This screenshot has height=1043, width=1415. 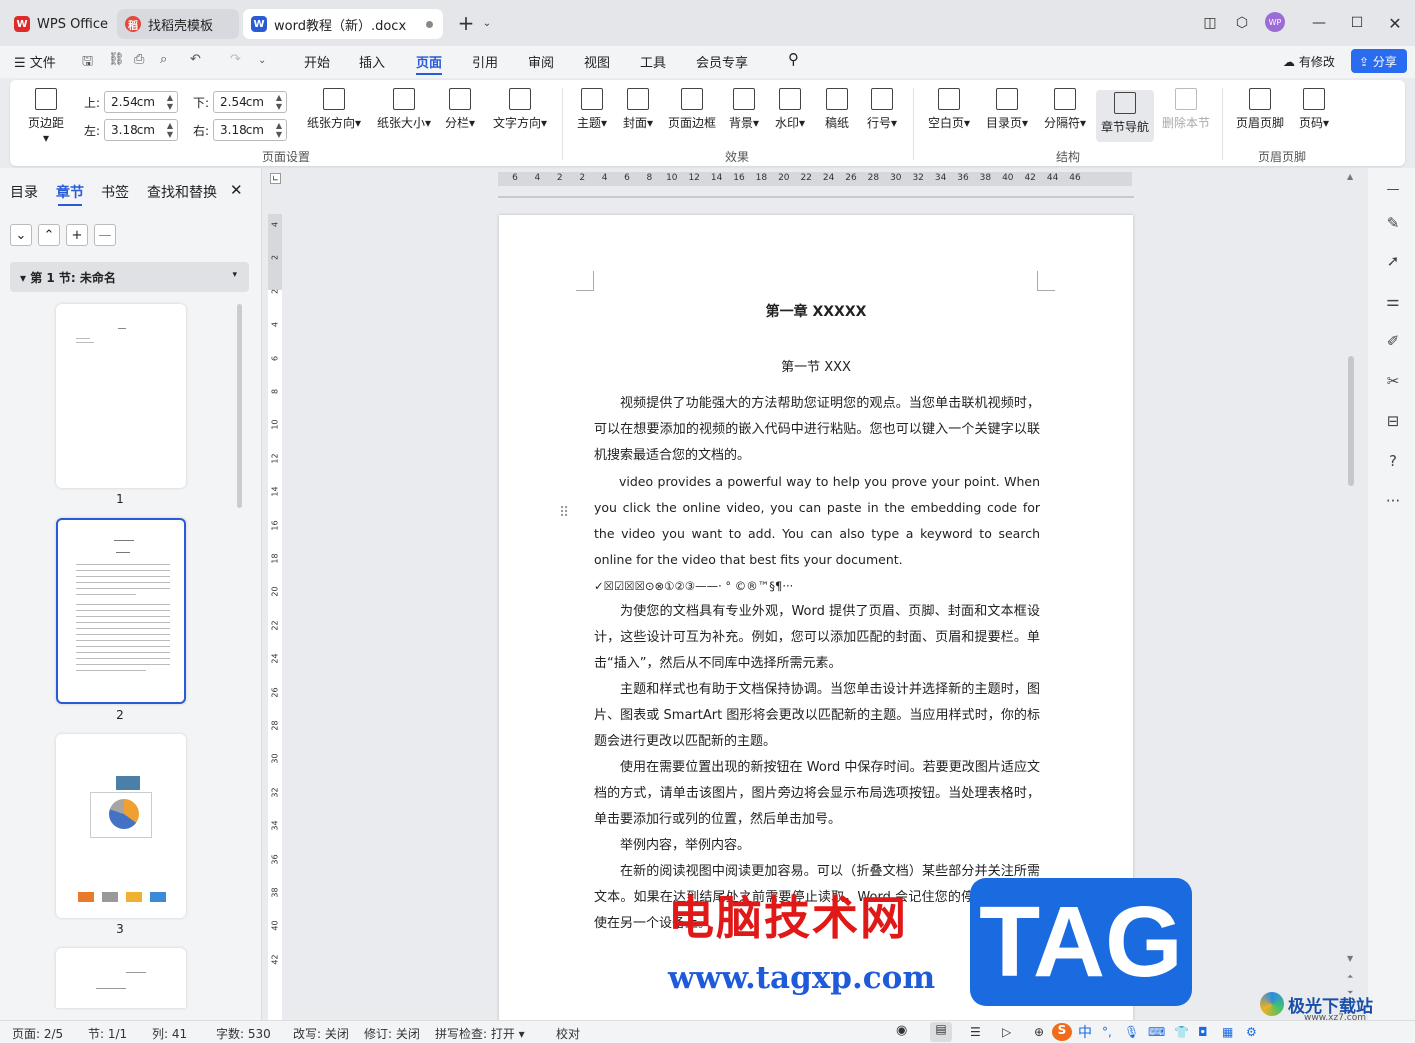 I want to click on scroll-down-icon: ▼, so click(x=1350, y=958).